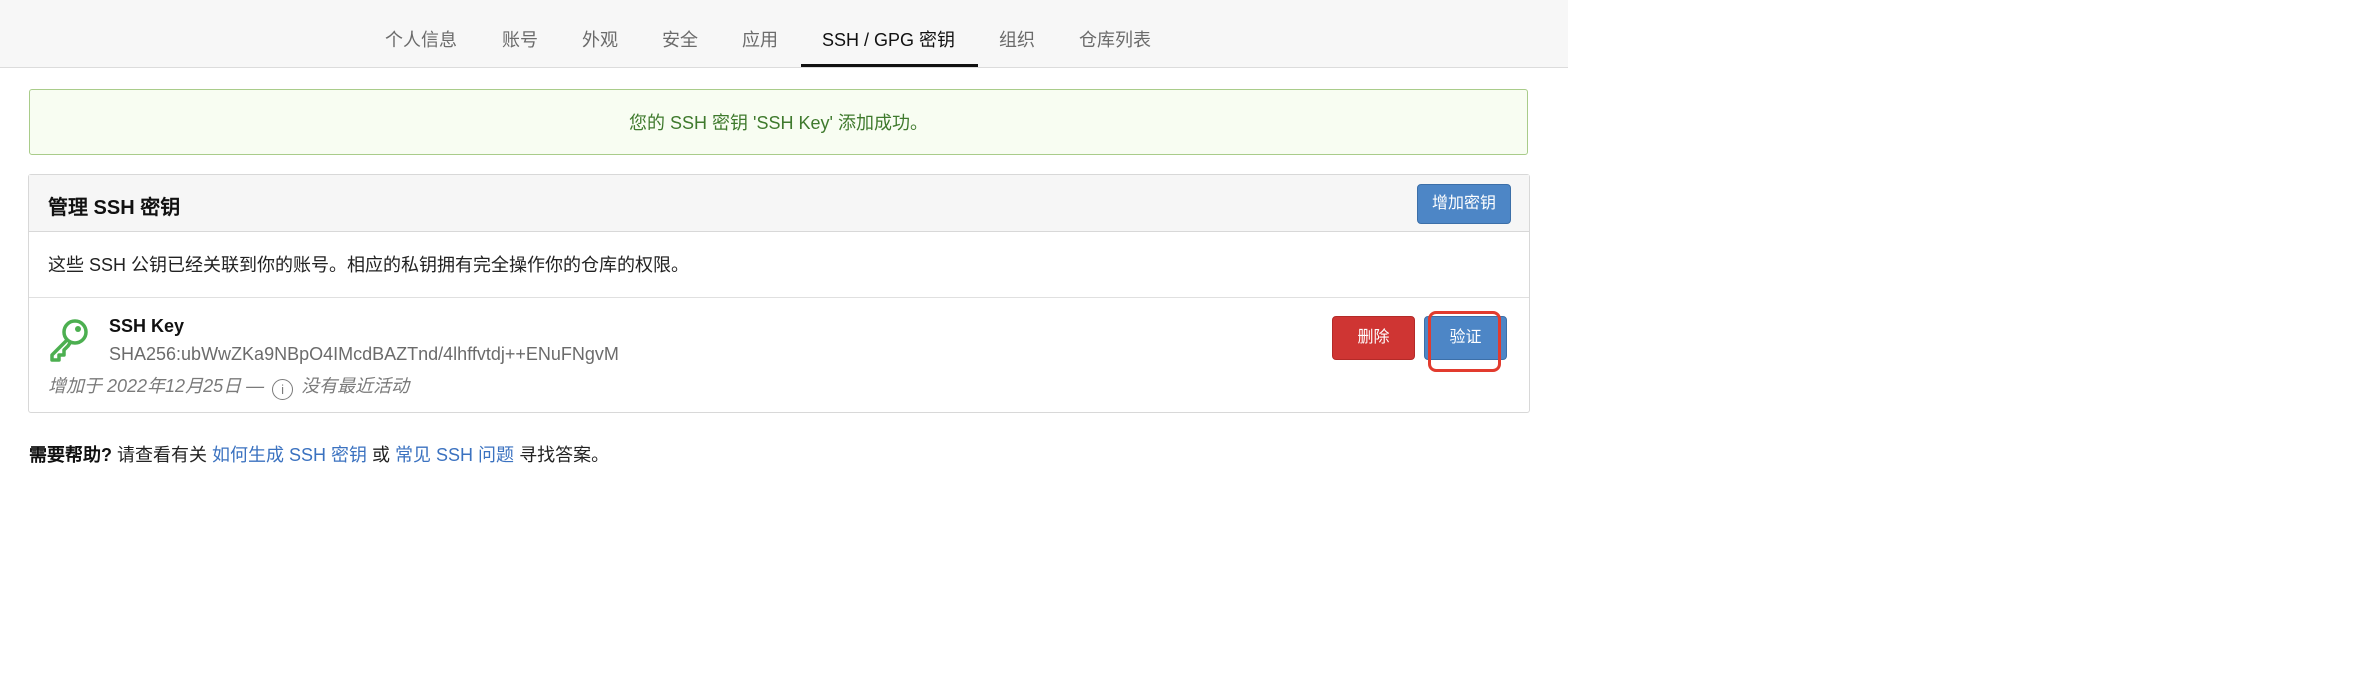  I want to click on success-alert: 您的 SSH 密钥 'SSH Key' 添加成功。, so click(778, 122).